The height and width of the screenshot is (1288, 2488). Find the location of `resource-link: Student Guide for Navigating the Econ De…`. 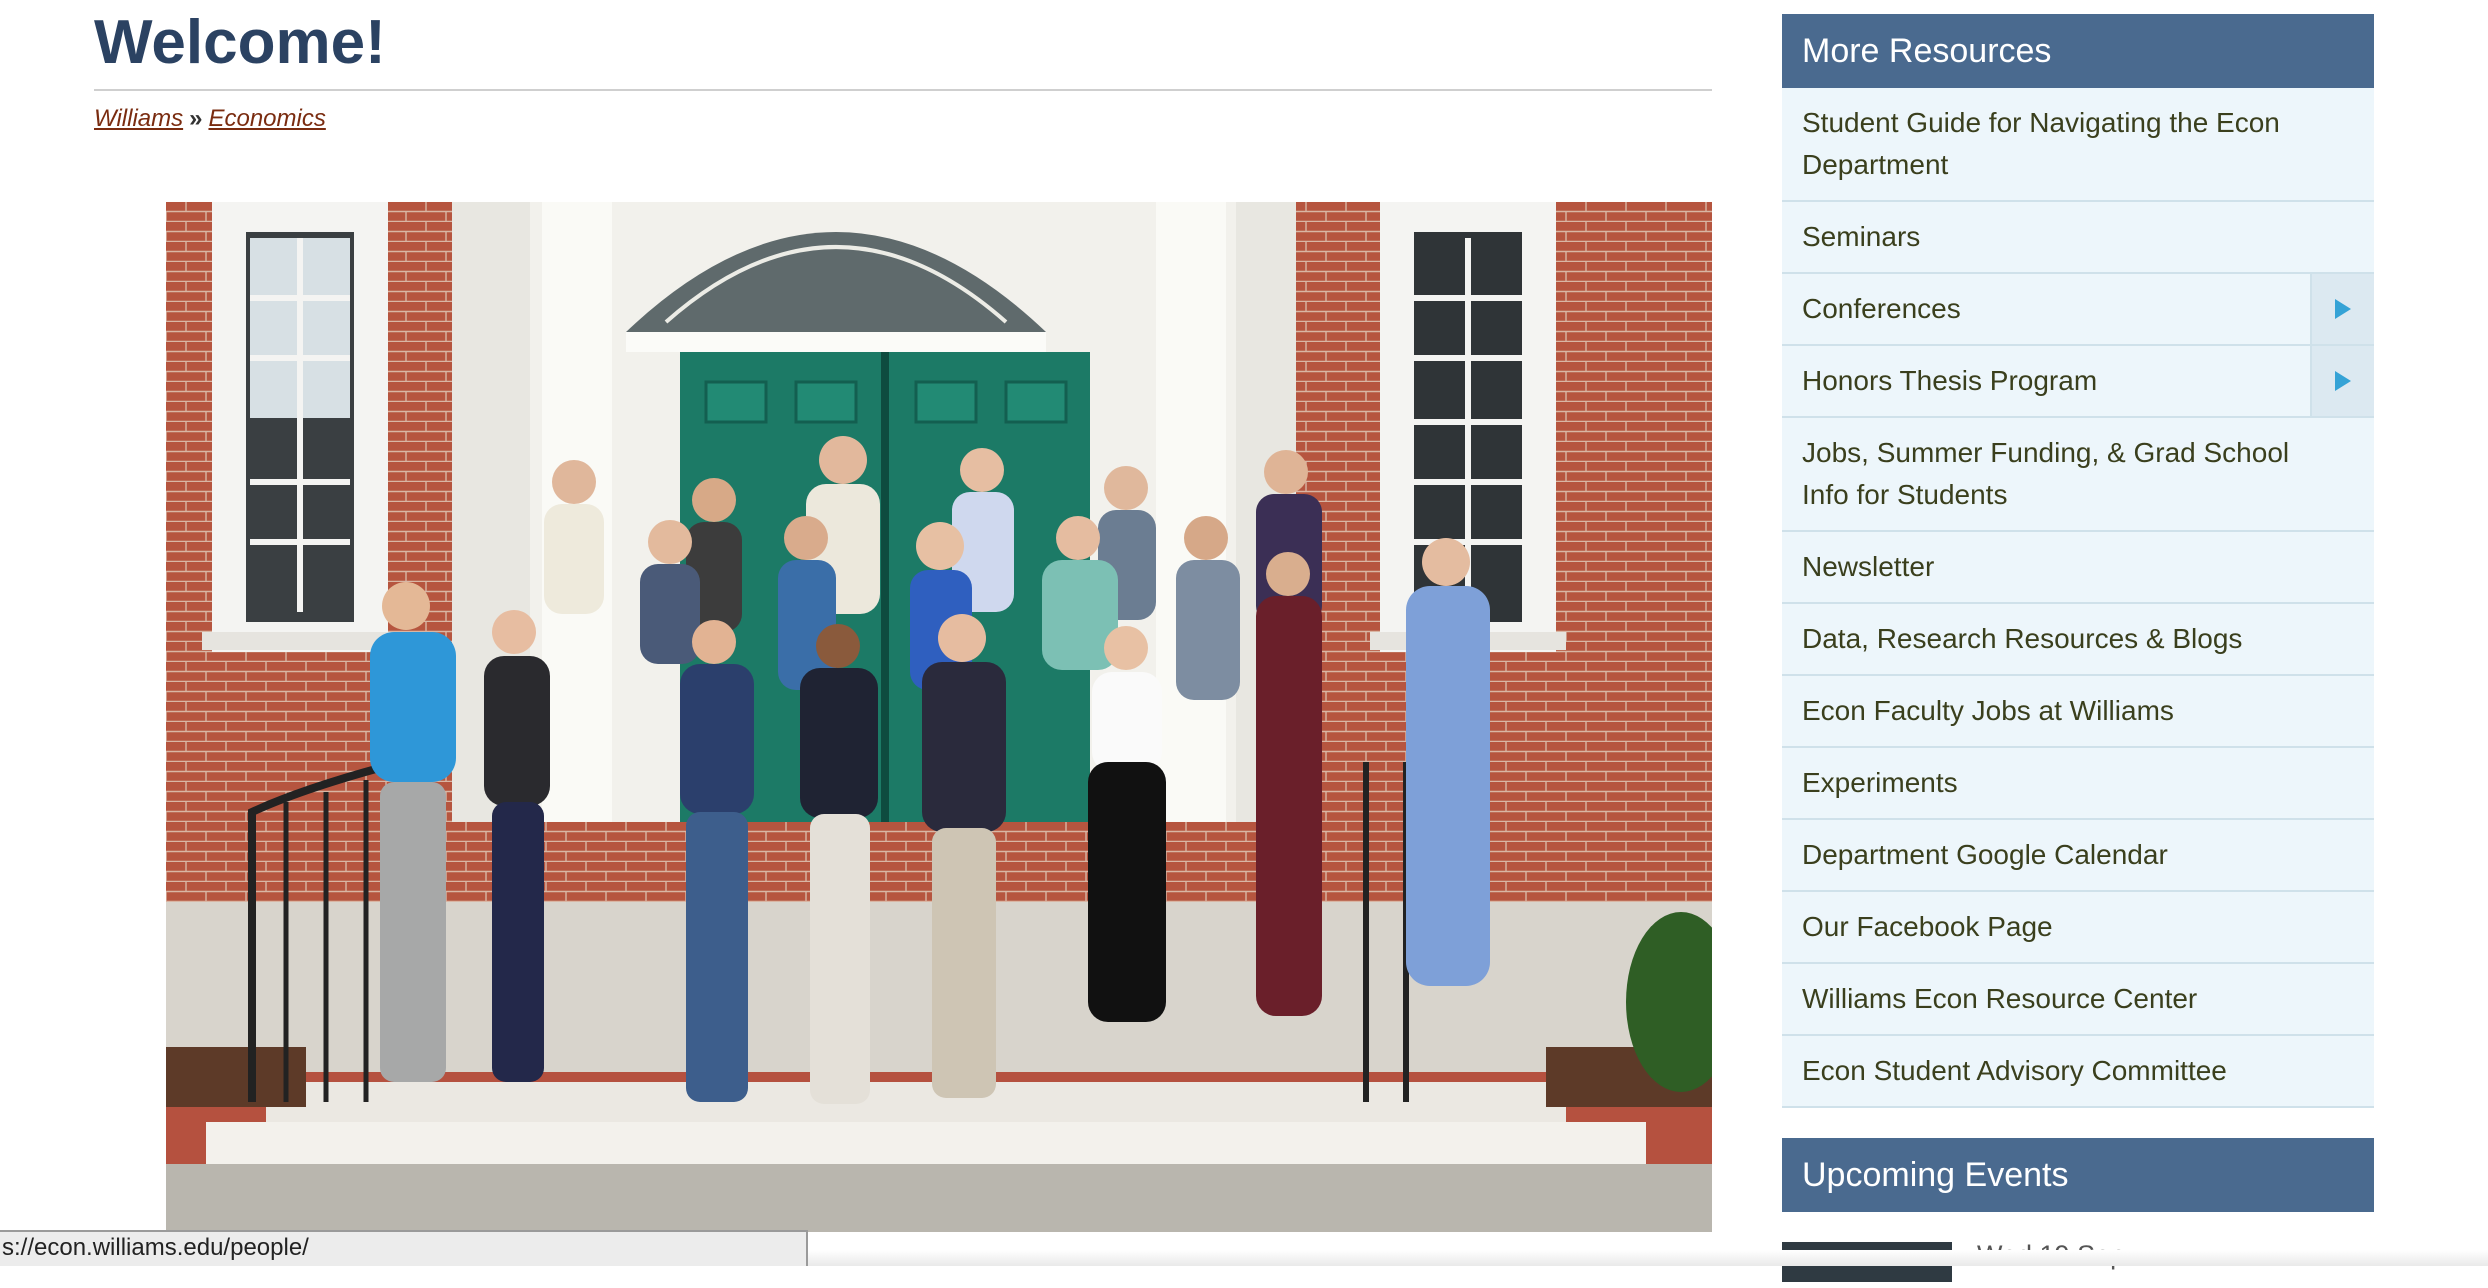

resource-link: Student Guide for Navigating the Econ De… is located at coordinates (2078, 144).